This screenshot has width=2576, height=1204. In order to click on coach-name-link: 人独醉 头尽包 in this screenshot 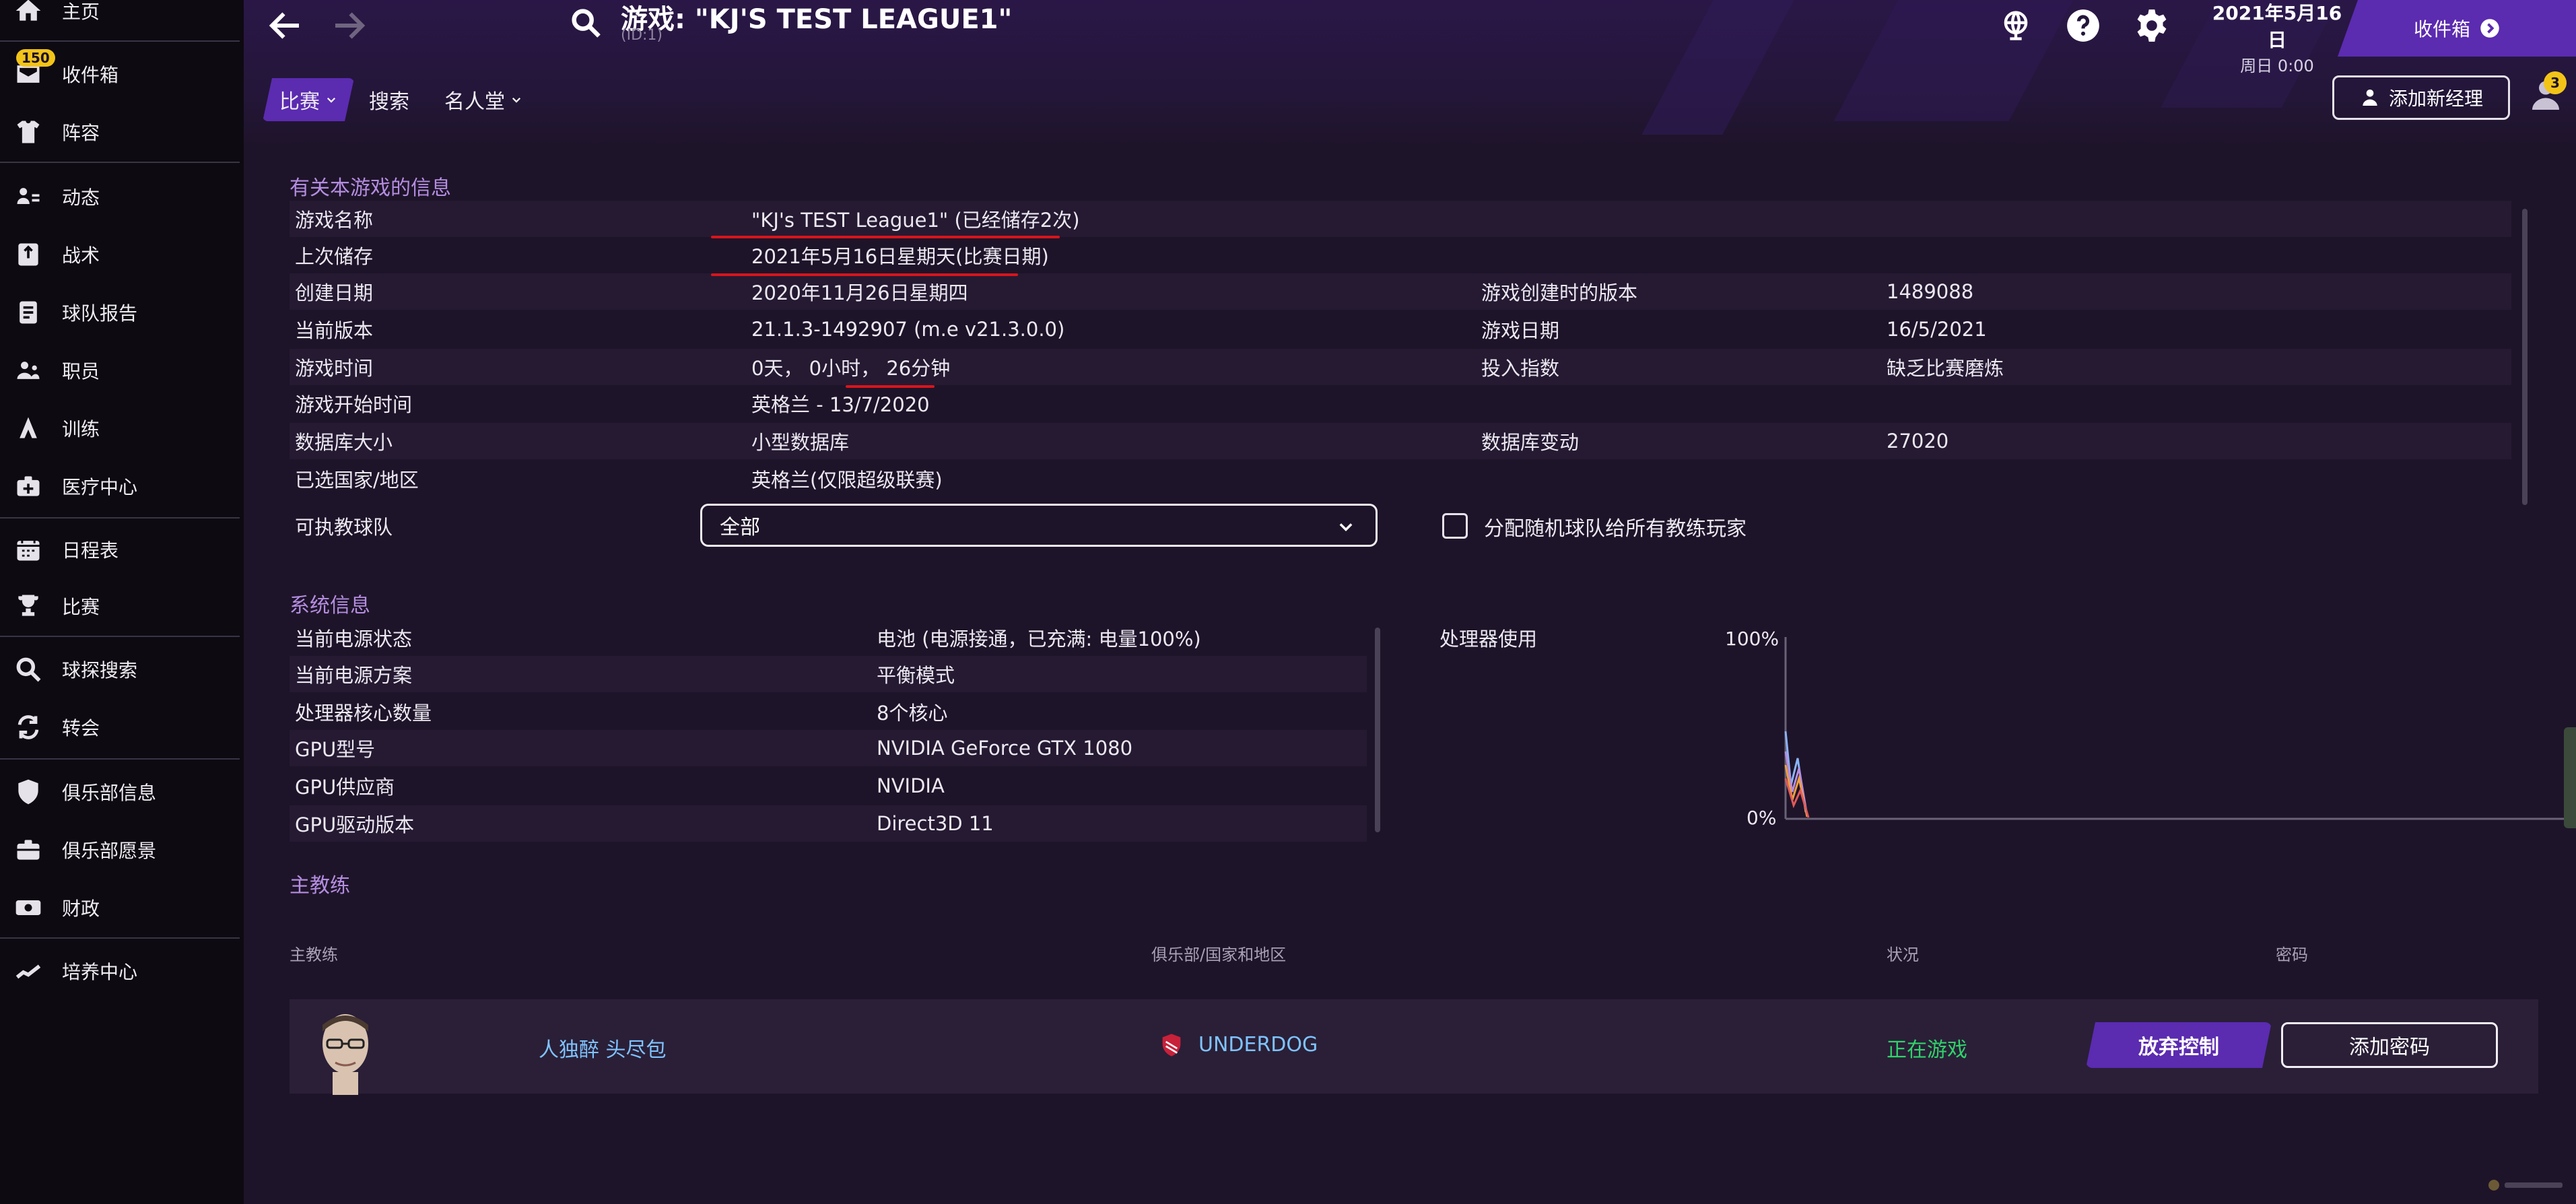, I will do `click(603, 1048)`.